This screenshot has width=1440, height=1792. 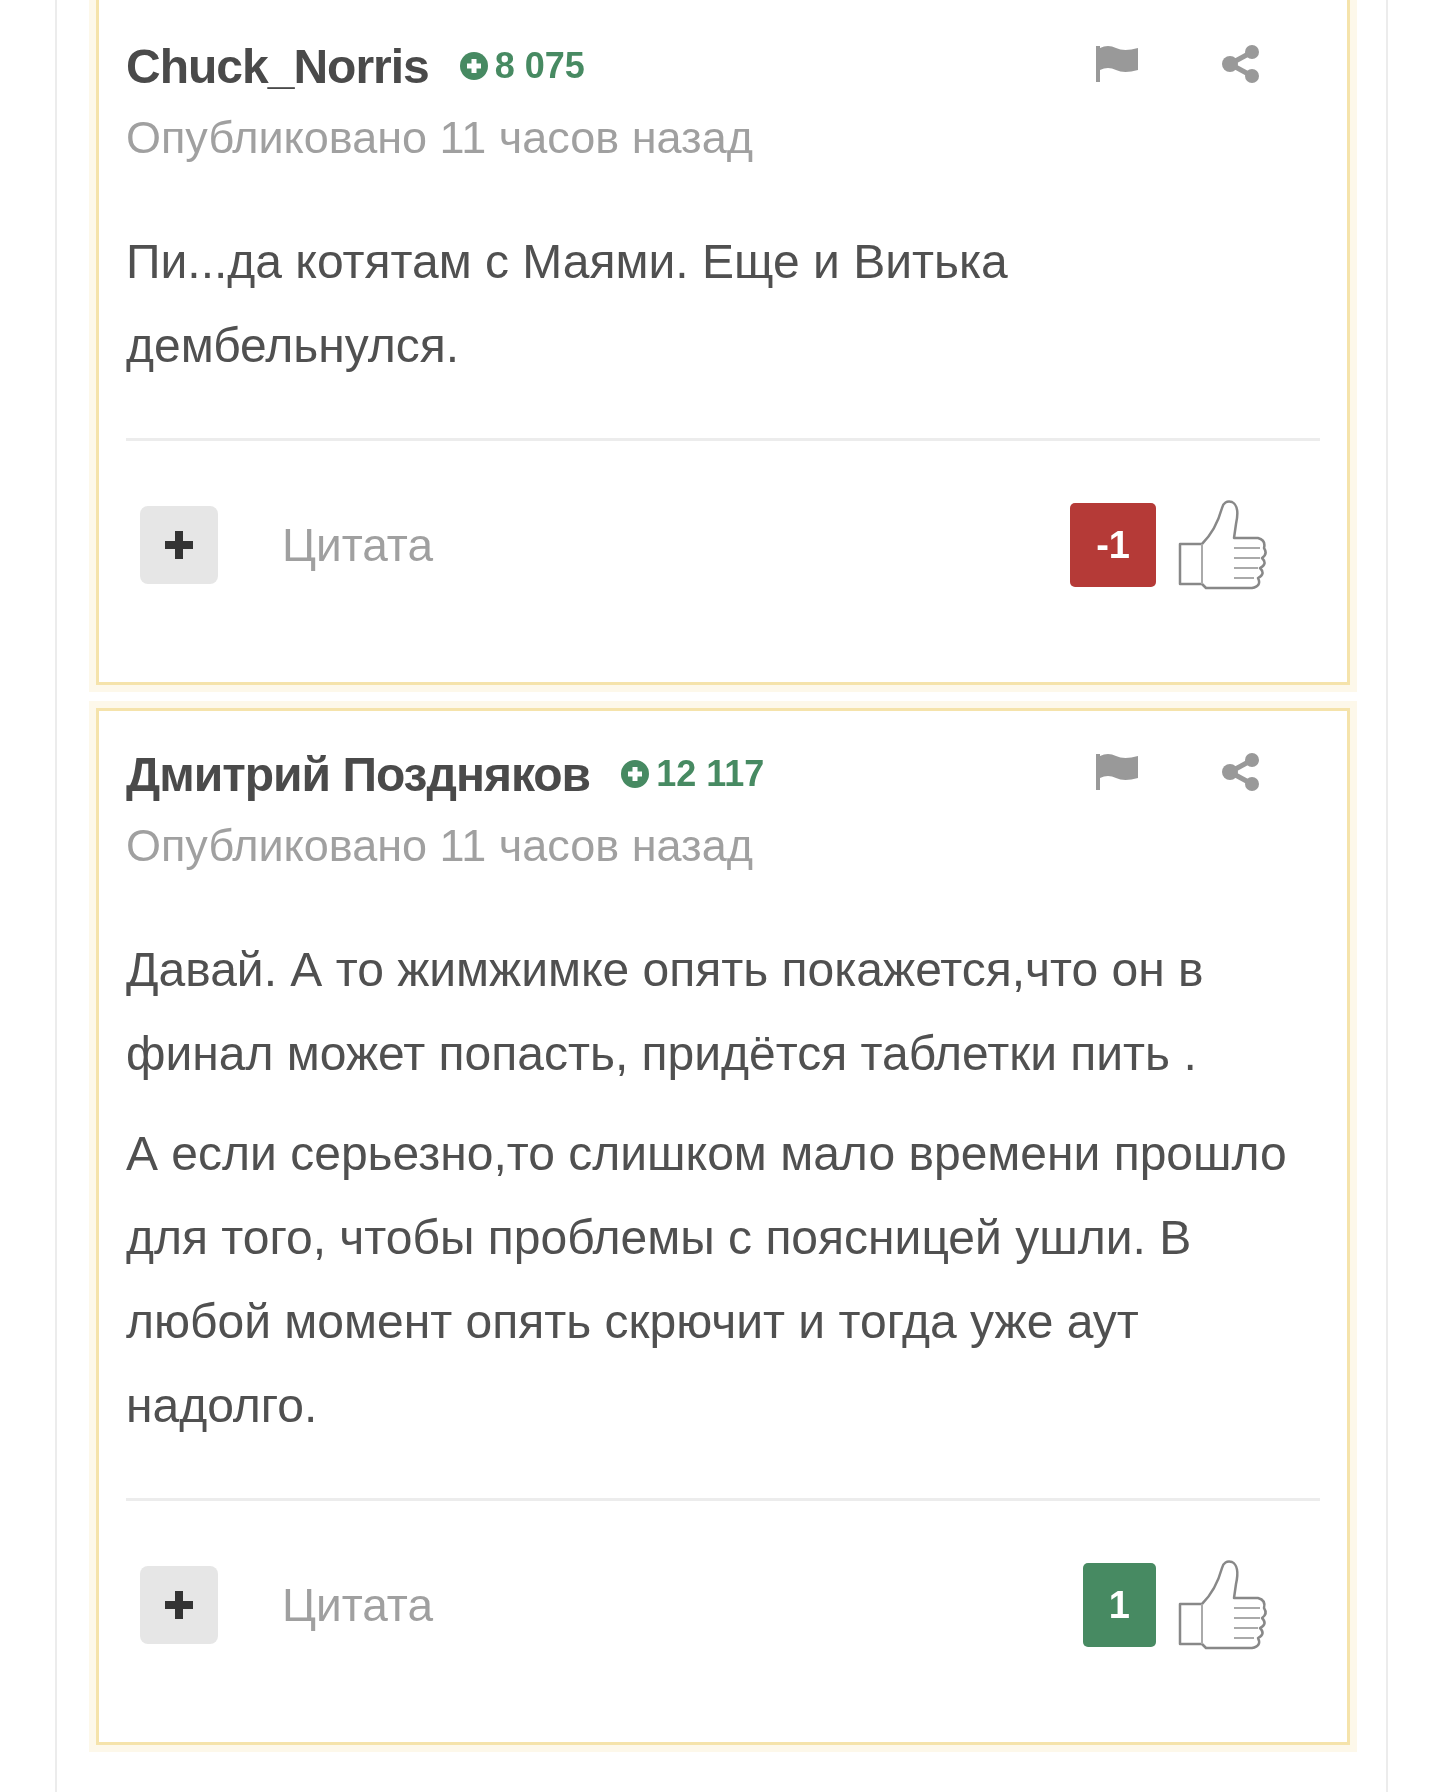 What do you see at coordinates (277, 66) in the screenshot?
I see `author-name: Chuck_Norris` at bounding box center [277, 66].